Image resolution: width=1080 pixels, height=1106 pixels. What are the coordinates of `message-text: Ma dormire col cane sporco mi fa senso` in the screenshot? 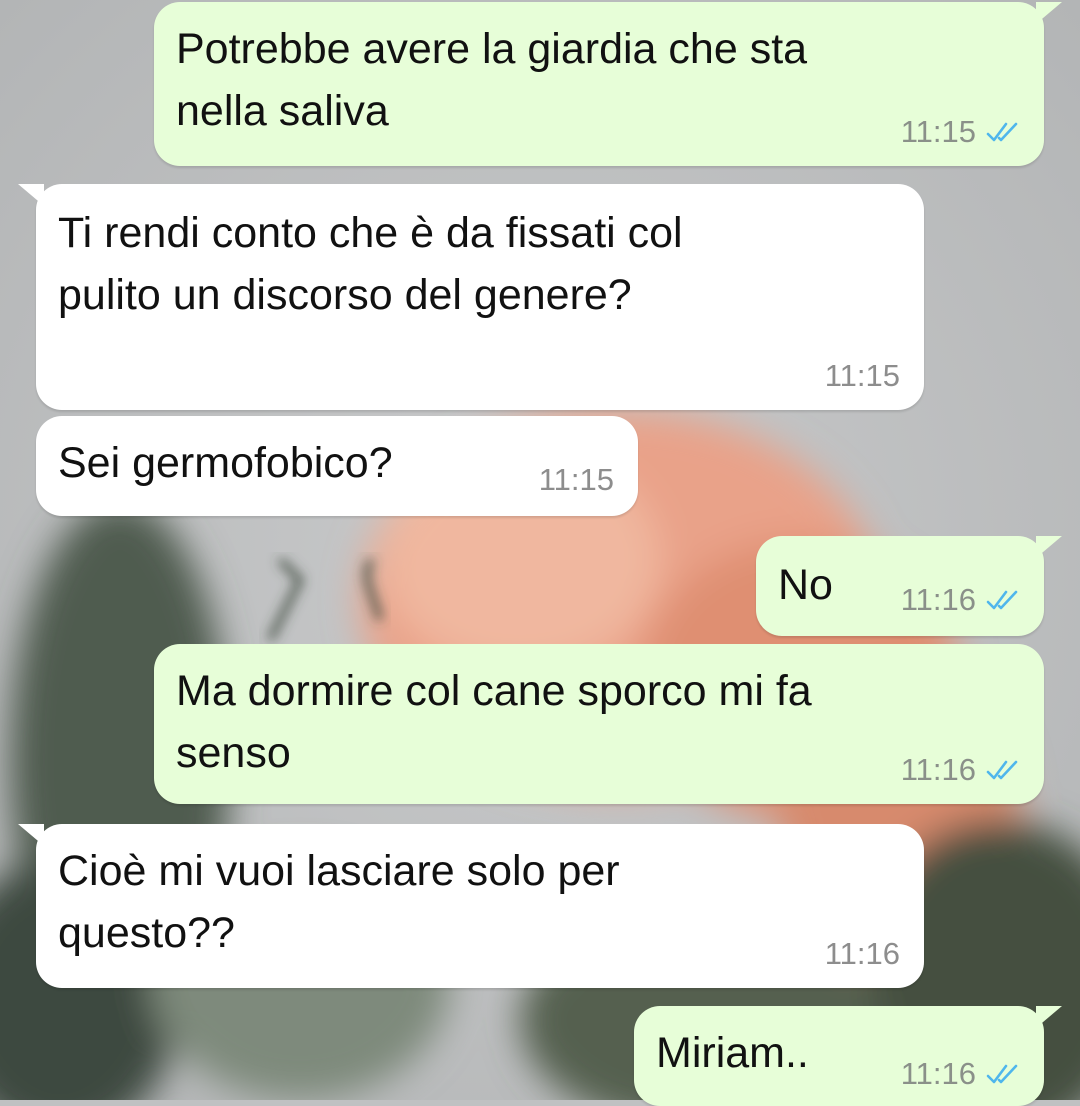 It's located at (494, 722).